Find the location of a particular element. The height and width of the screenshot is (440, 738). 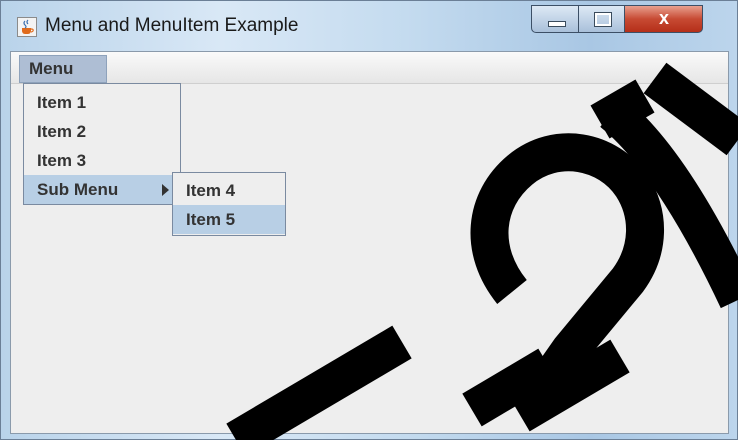

java-cup-icon is located at coordinates (27, 27).